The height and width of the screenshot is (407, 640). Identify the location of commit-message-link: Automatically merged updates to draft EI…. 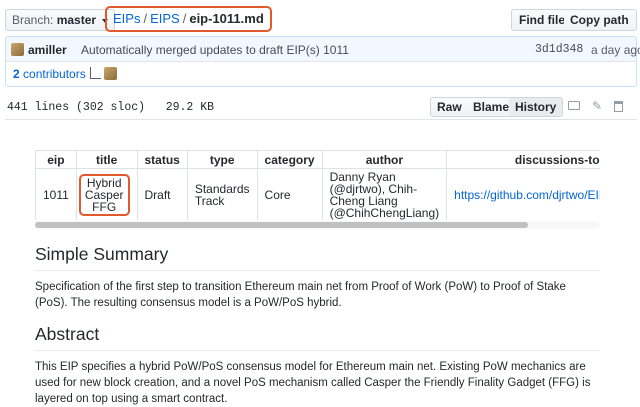
(215, 50).